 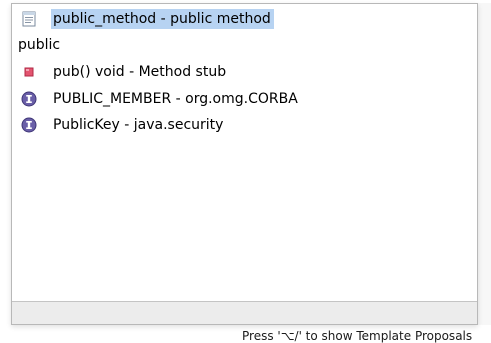 What do you see at coordinates (484, 164) in the screenshot?
I see `window-edge` at bounding box center [484, 164].